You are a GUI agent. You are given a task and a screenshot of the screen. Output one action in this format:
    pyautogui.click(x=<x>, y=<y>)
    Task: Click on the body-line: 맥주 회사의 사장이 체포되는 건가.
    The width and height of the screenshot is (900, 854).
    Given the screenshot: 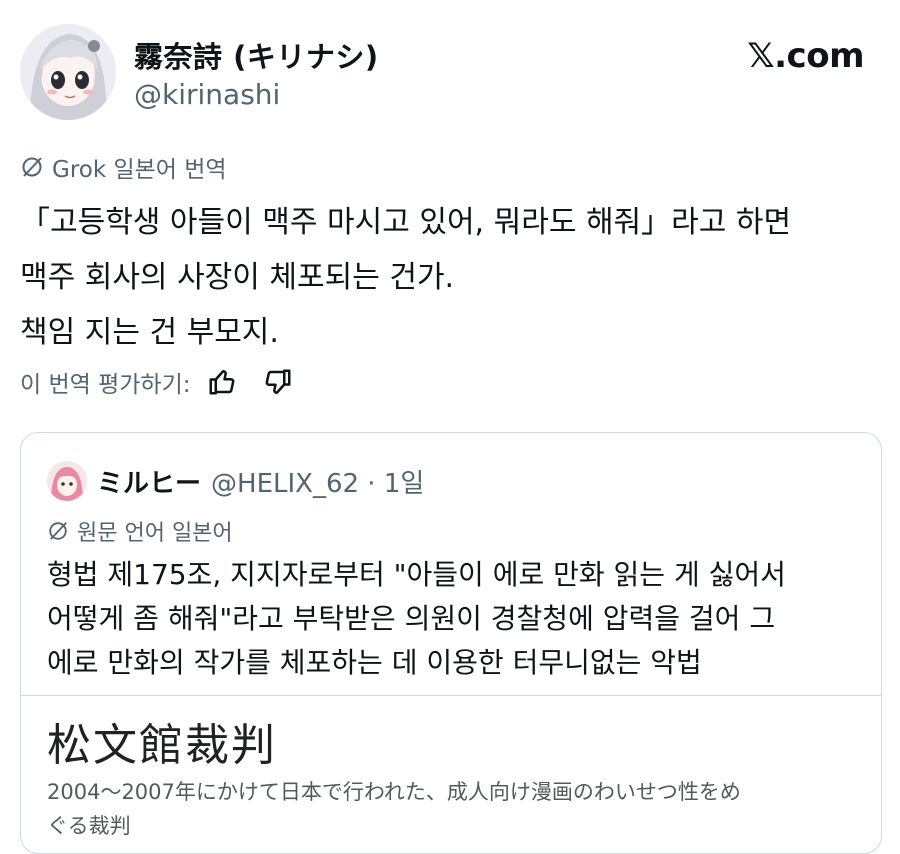 What is the action you would take?
    pyautogui.click(x=237, y=277)
    